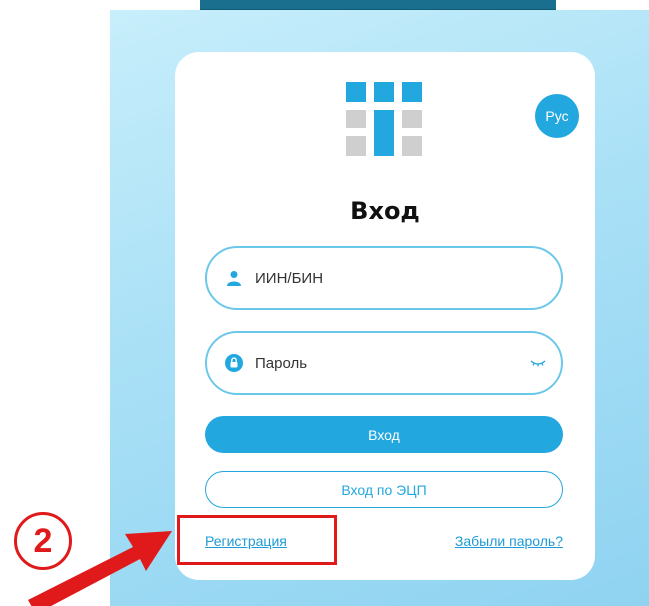  Describe the element at coordinates (557, 116) in the screenshot. I see `language-switch-button: Рус` at that location.